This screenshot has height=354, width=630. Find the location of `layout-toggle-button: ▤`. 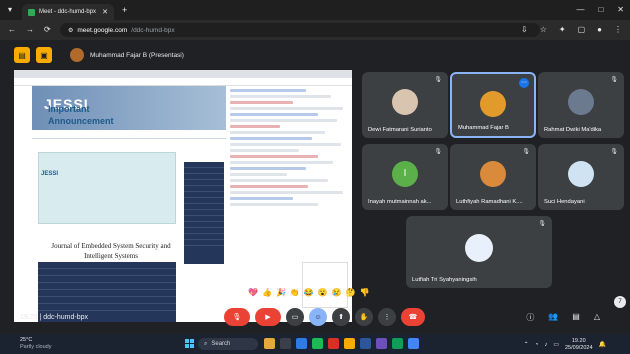

layout-toggle-button: ▤ is located at coordinates (22, 55).